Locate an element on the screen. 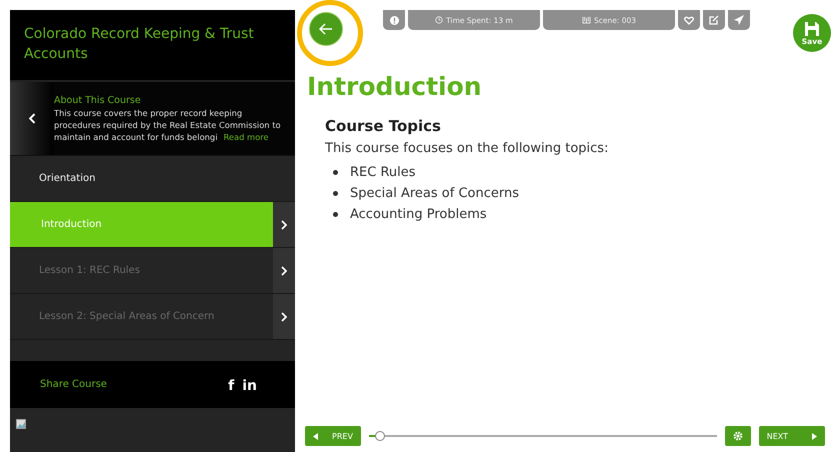 Image resolution: width=831 pixels, height=452 pixels. linkedin-link: in is located at coordinates (249, 386).